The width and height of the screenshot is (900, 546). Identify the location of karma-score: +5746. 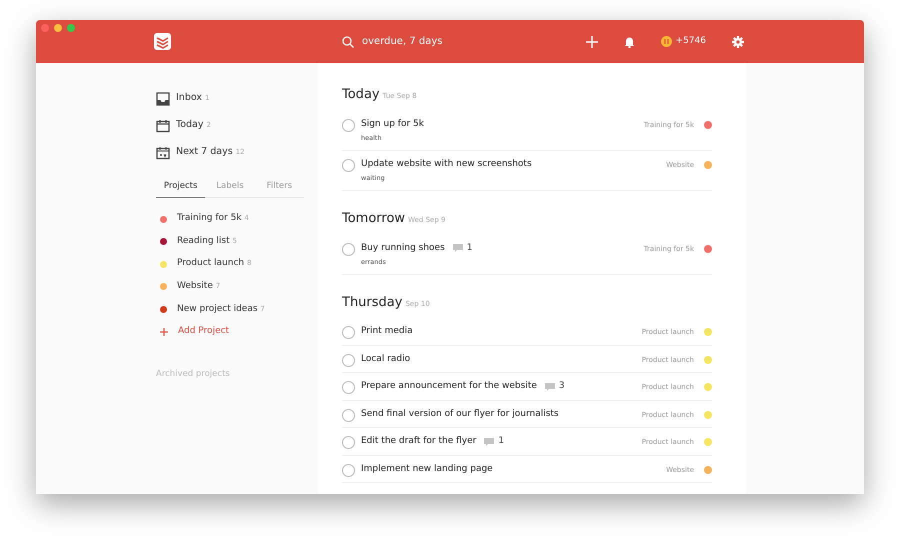
(691, 41).